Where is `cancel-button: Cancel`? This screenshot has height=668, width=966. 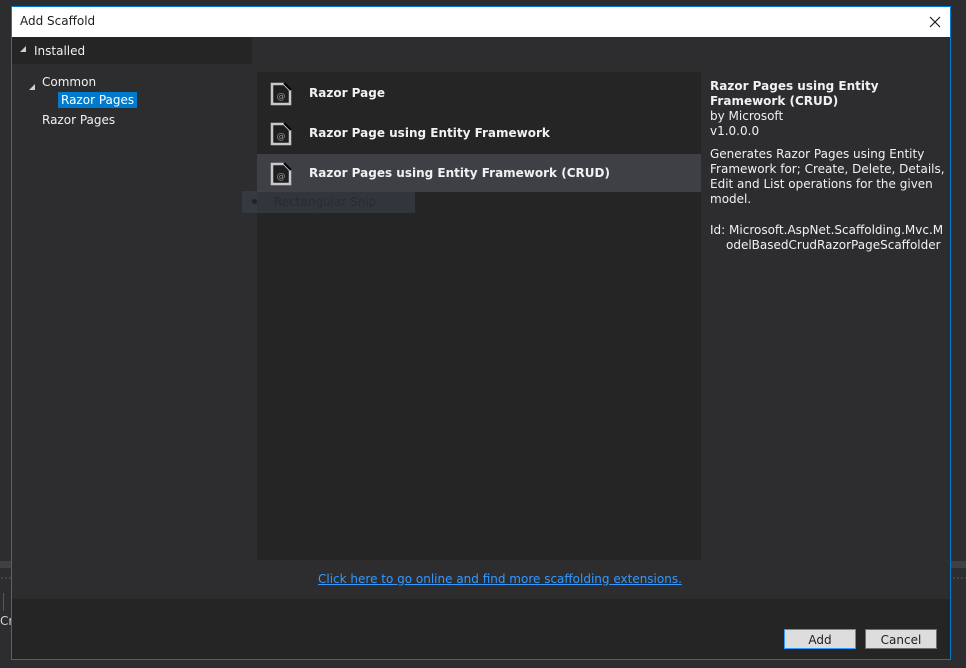 cancel-button: Cancel is located at coordinates (901, 639).